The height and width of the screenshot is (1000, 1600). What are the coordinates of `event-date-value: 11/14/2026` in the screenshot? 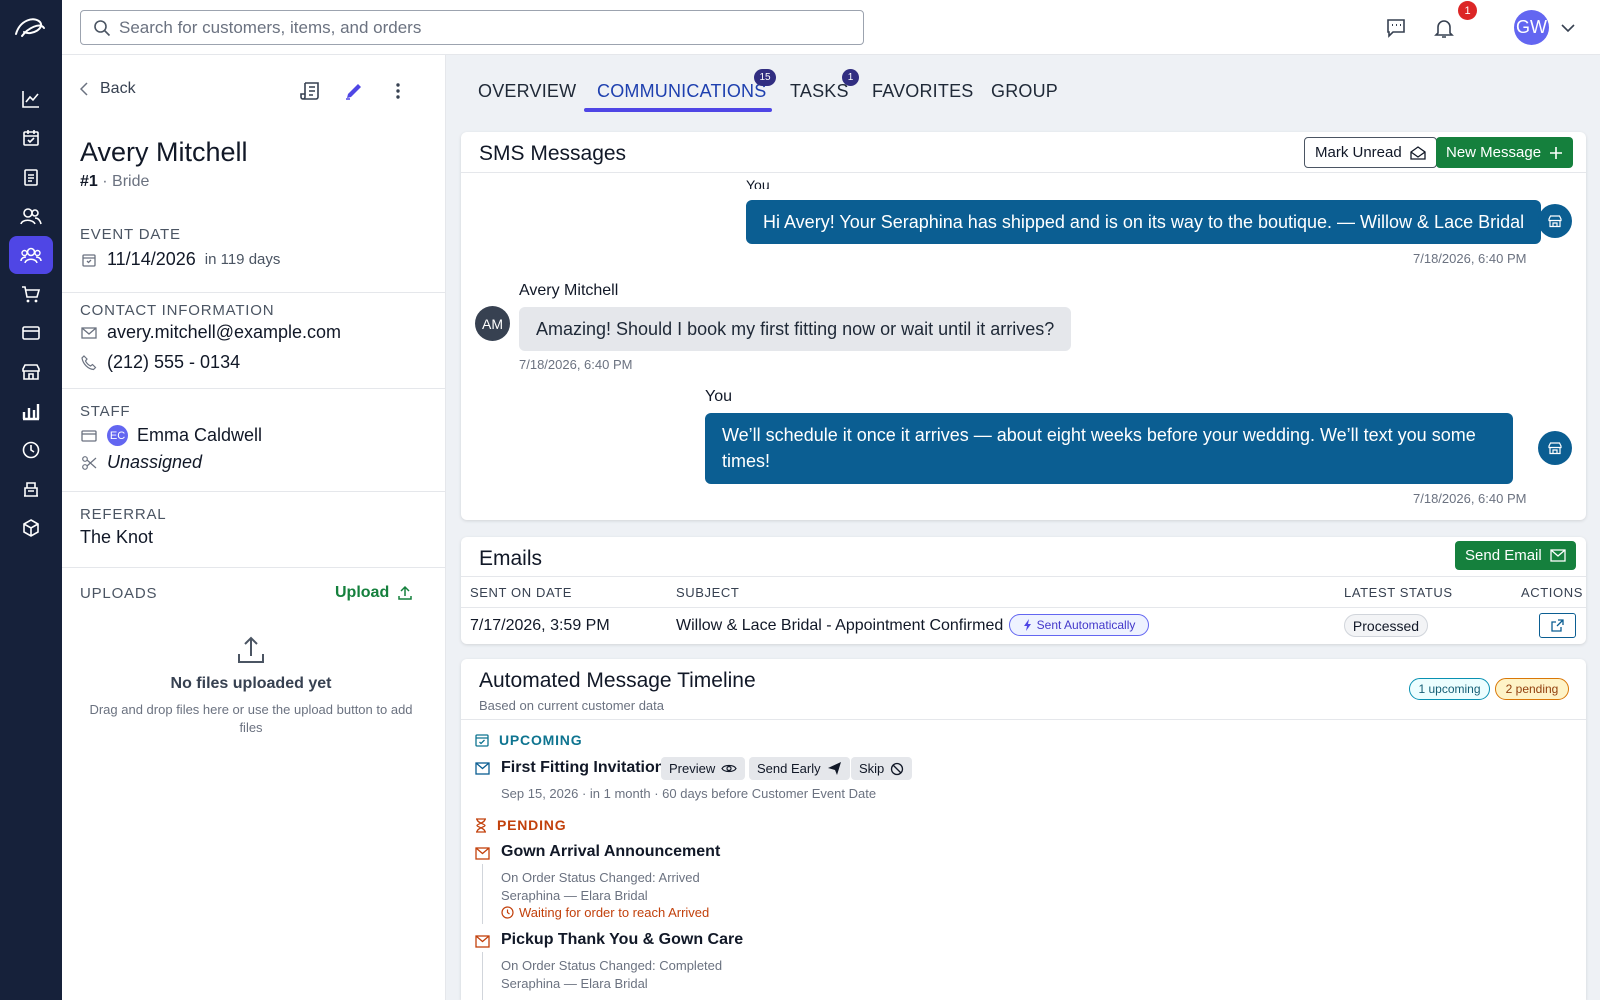 It's located at (151, 259).